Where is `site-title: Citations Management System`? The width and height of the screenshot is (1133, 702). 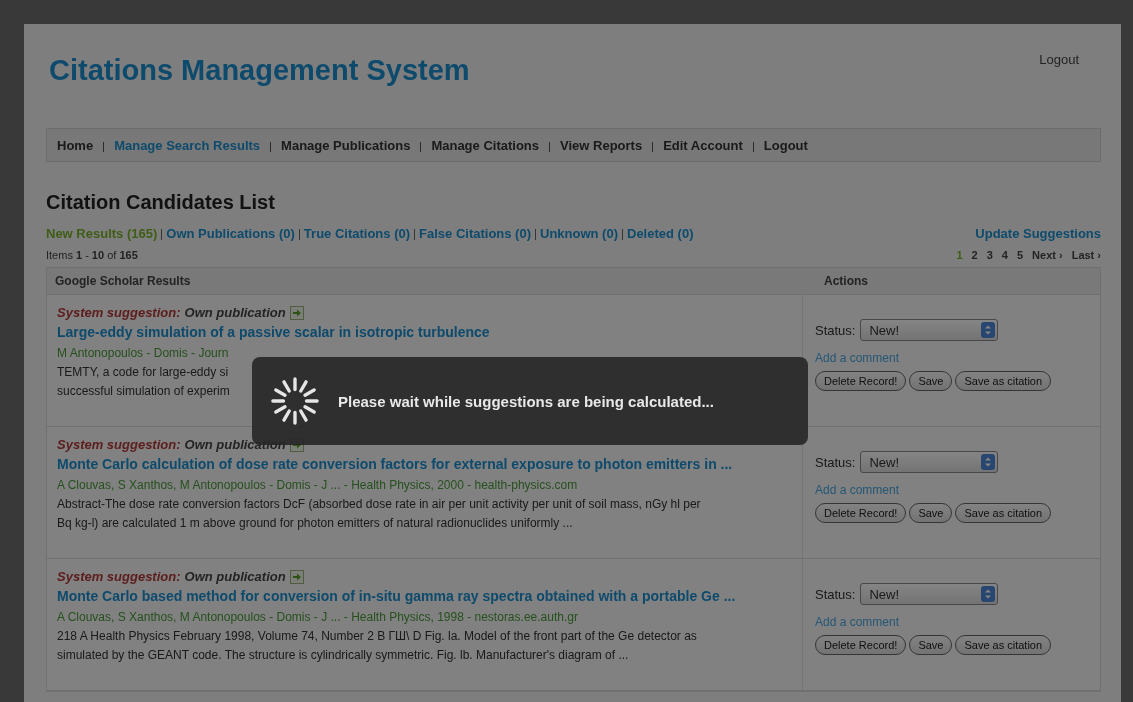
site-title: Citations Management System is located at coordinates (259, 70).